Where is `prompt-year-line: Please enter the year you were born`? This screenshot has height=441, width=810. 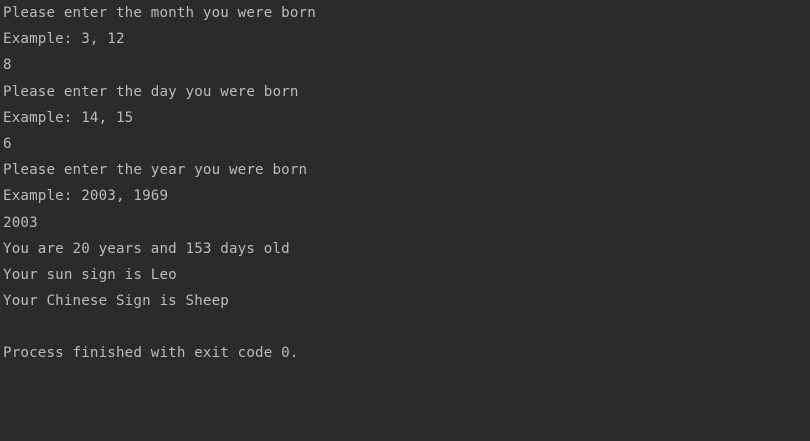
prompt-year-line: Please enter the year you were born is located at coordinates (155, 170).